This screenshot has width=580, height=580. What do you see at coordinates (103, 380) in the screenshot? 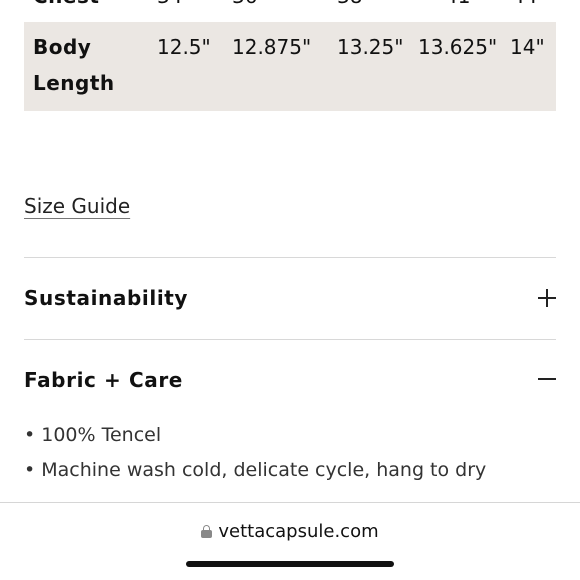
I see `accordion-title-fabric-care: Fabric + Care` at bounding box center [103, 380].